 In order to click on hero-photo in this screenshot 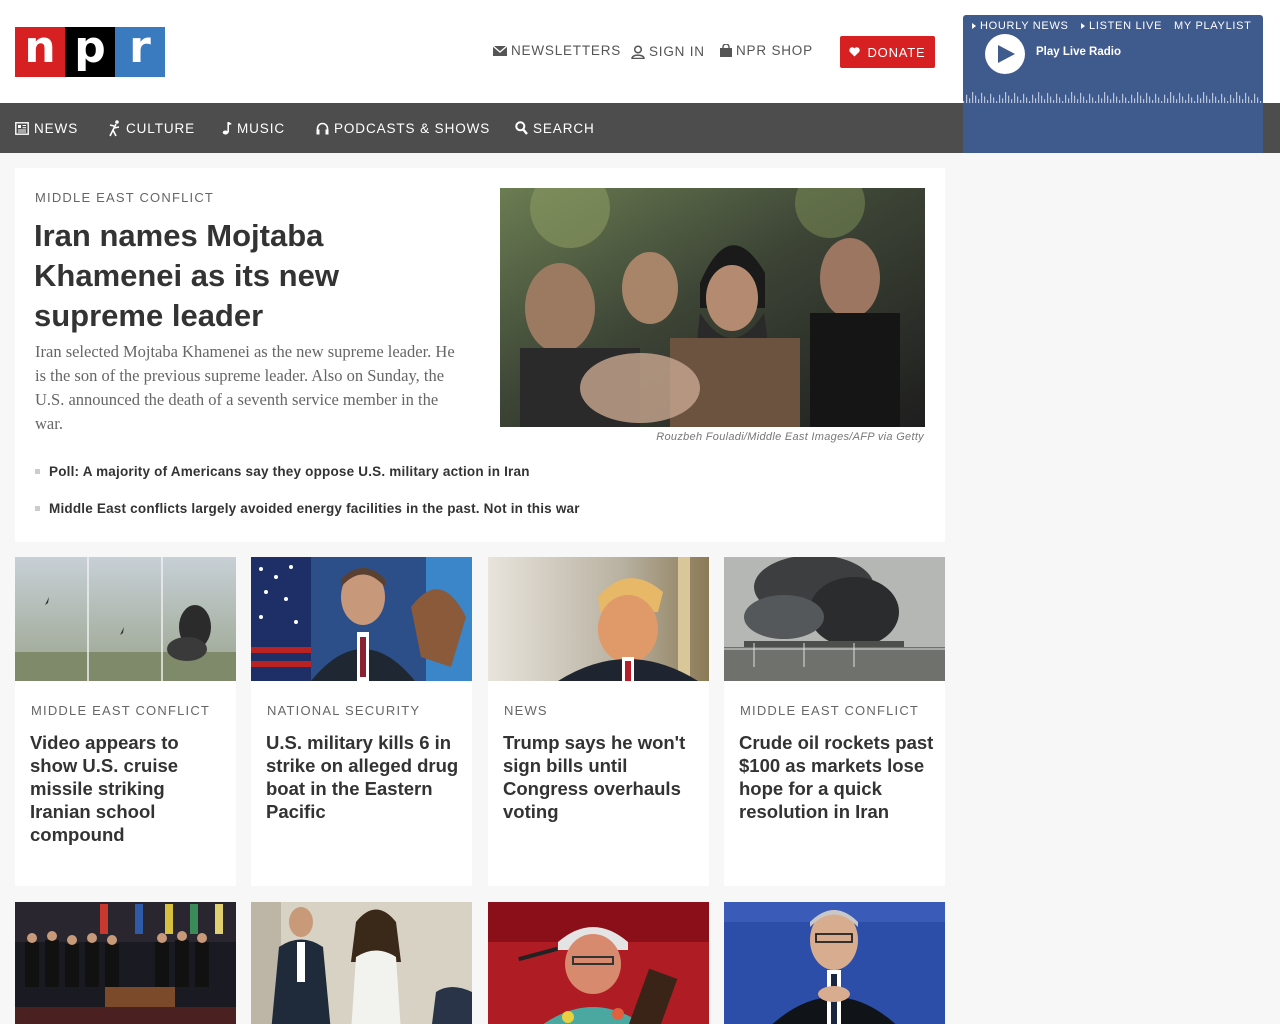, I will do `click(712, 307)`.